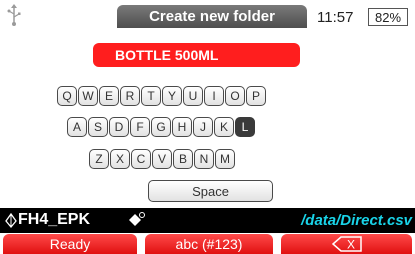 The width and height of the screenshot is (415, 254). What do you see at coordinates (140, 127) in the screenshot?
I see `key-f: F` at bounding box center [140, 127].